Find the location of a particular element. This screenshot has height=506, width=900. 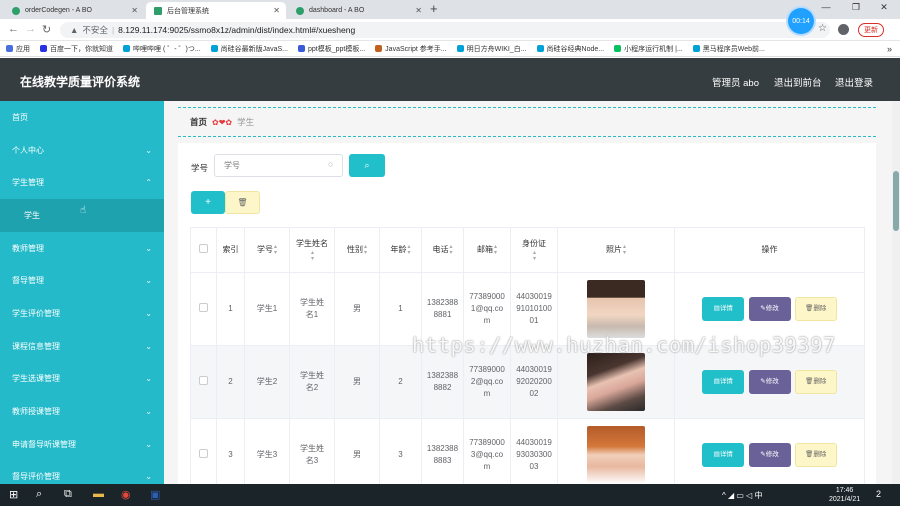

browser-tab: dashboard - A BO ✕ is located at coordinates (358, 10).